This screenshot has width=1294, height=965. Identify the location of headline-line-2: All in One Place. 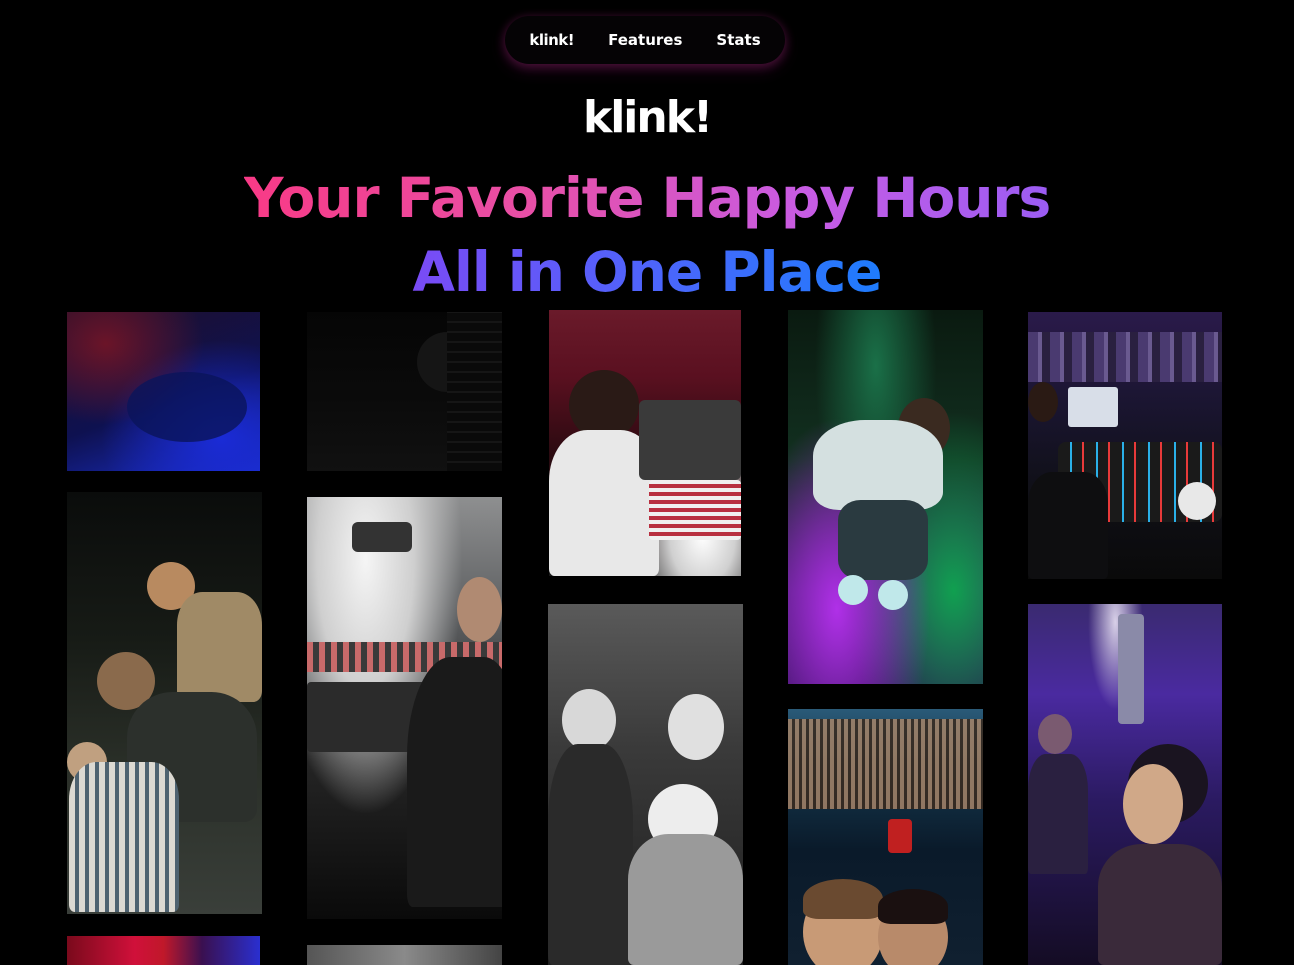
(647, 272).